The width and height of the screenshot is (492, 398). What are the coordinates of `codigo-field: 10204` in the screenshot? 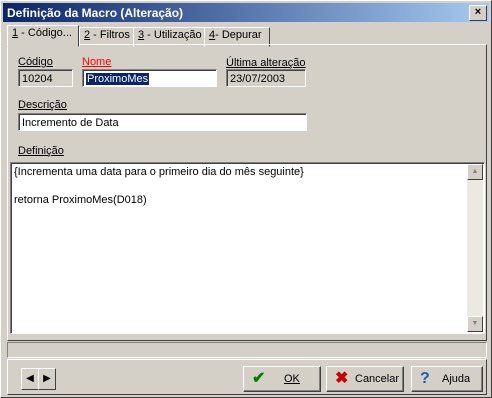 It's located at (45, 78).